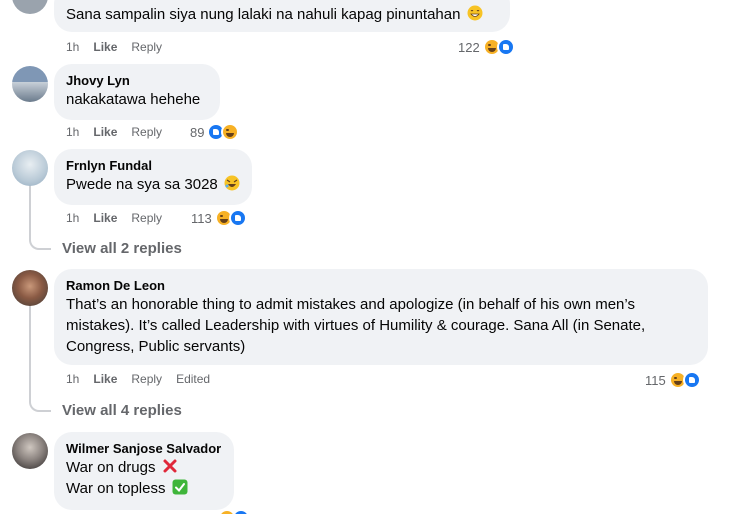 This screenshot has width=750, height=514. I want to click on reaction-count: 122, so click(469, 47).